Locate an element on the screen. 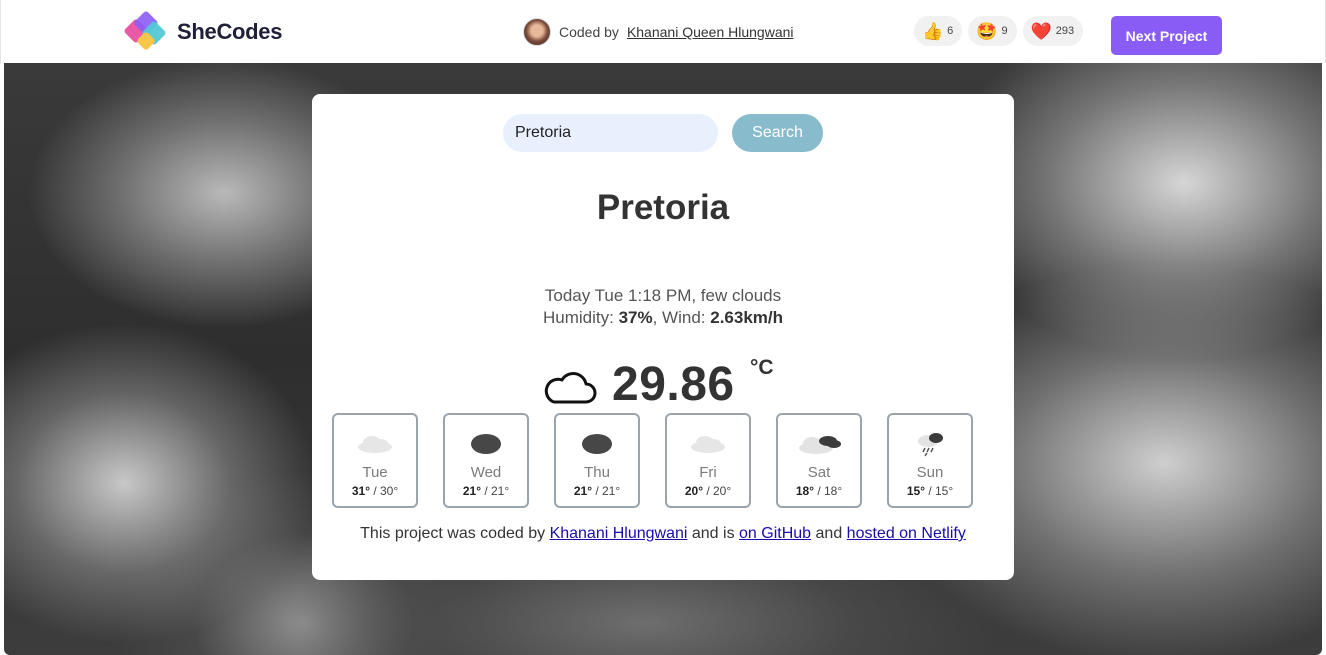 This screenshot has width=1326, height=655. footer-text: and is is located at coordinates (713, 533).